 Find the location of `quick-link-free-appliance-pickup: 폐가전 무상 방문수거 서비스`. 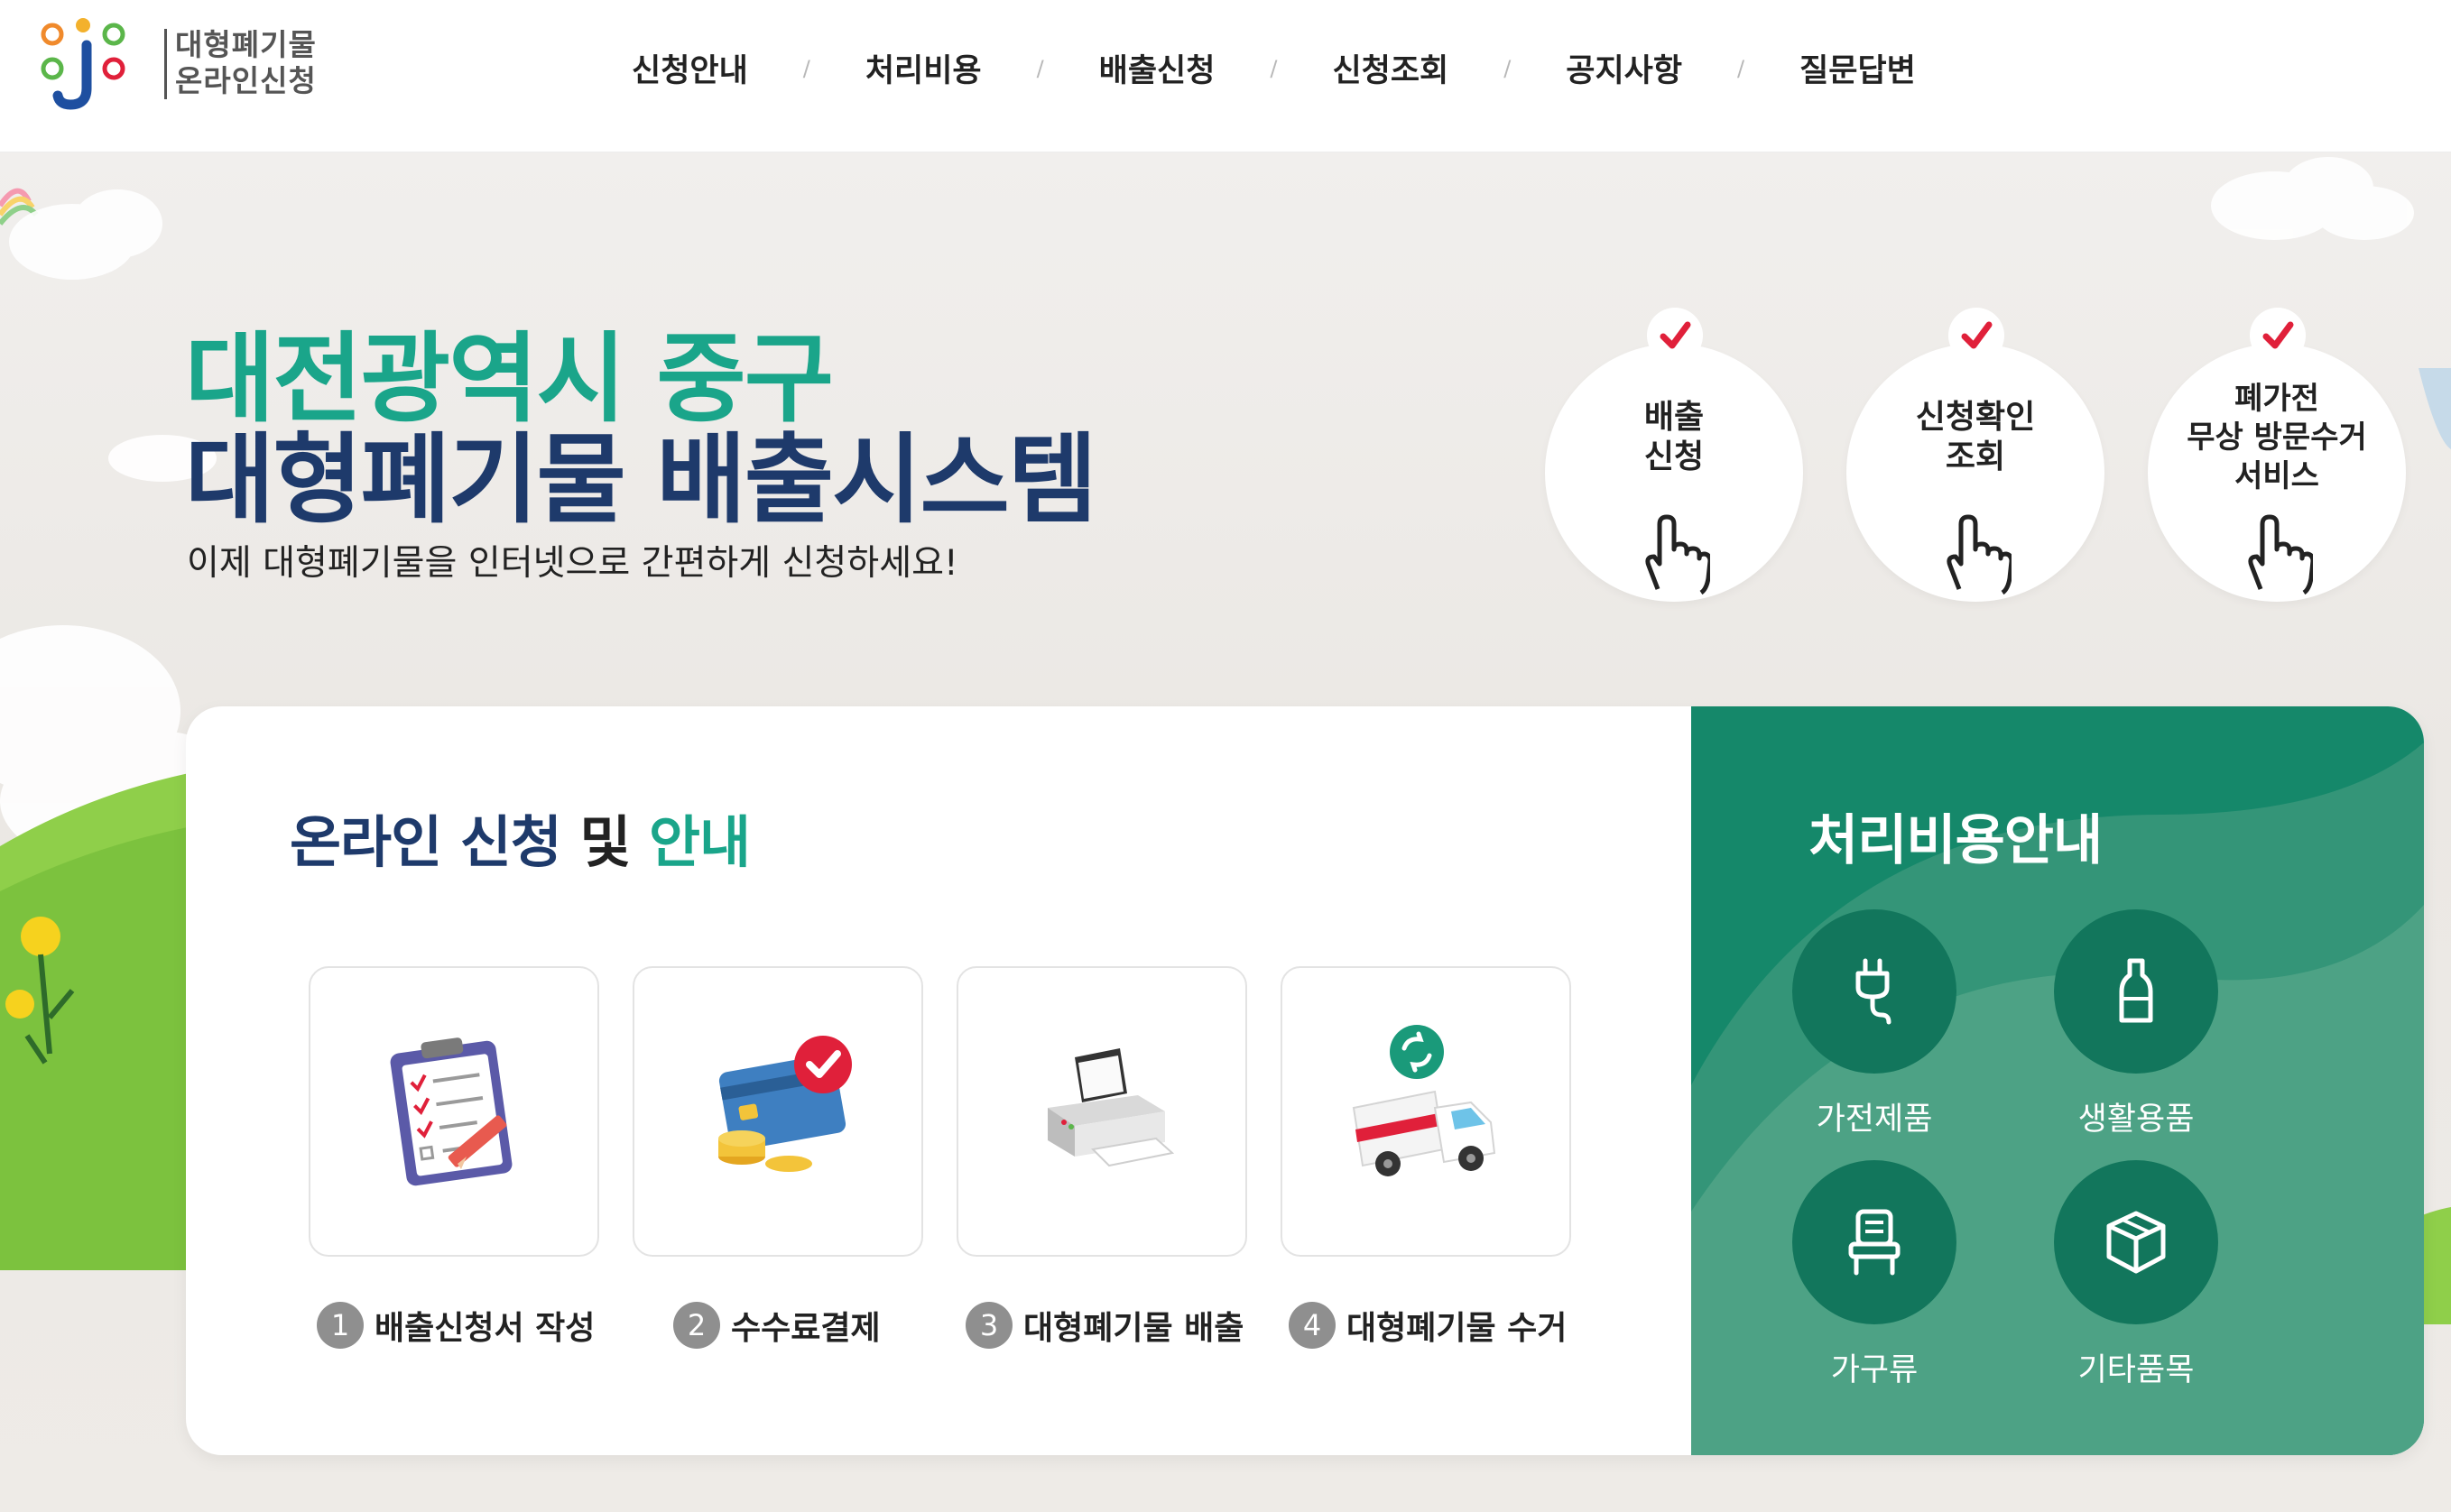

quick-link-free-appliance-pickup: 폐가전 무상 방문수거 서비스 is located at coordinates (2277, 455).